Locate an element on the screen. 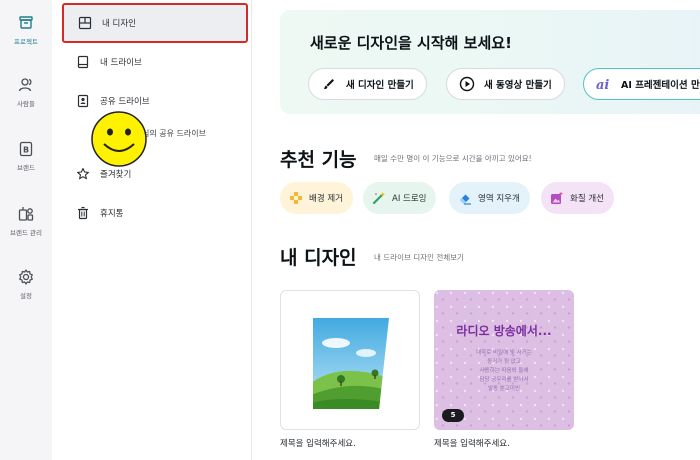  design-card-text-line: 동거가 될 없고 is located at coordinates (504, 362).